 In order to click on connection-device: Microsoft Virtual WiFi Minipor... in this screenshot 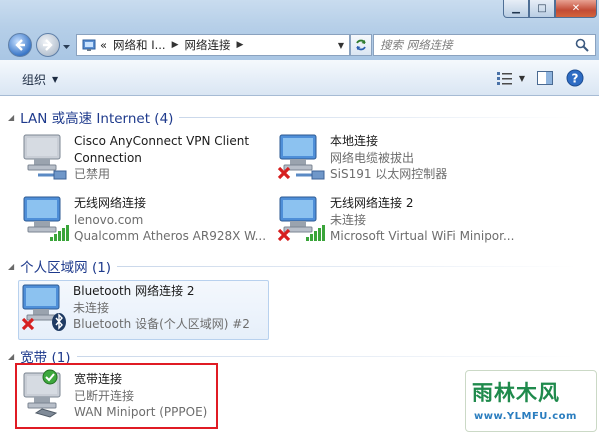, I will do `click(422, 236)`.